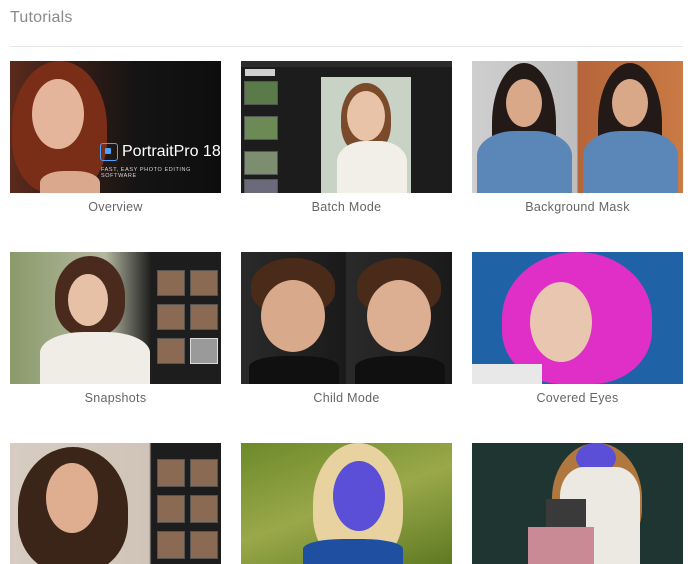 Image resolution: width=696 pixels, height=564 pixels. What do you see at coordinates (171, 151) in the screenshot?
I see `portraitpro-logo-text: PortraitPro 18` at bounding box center [171, 151].